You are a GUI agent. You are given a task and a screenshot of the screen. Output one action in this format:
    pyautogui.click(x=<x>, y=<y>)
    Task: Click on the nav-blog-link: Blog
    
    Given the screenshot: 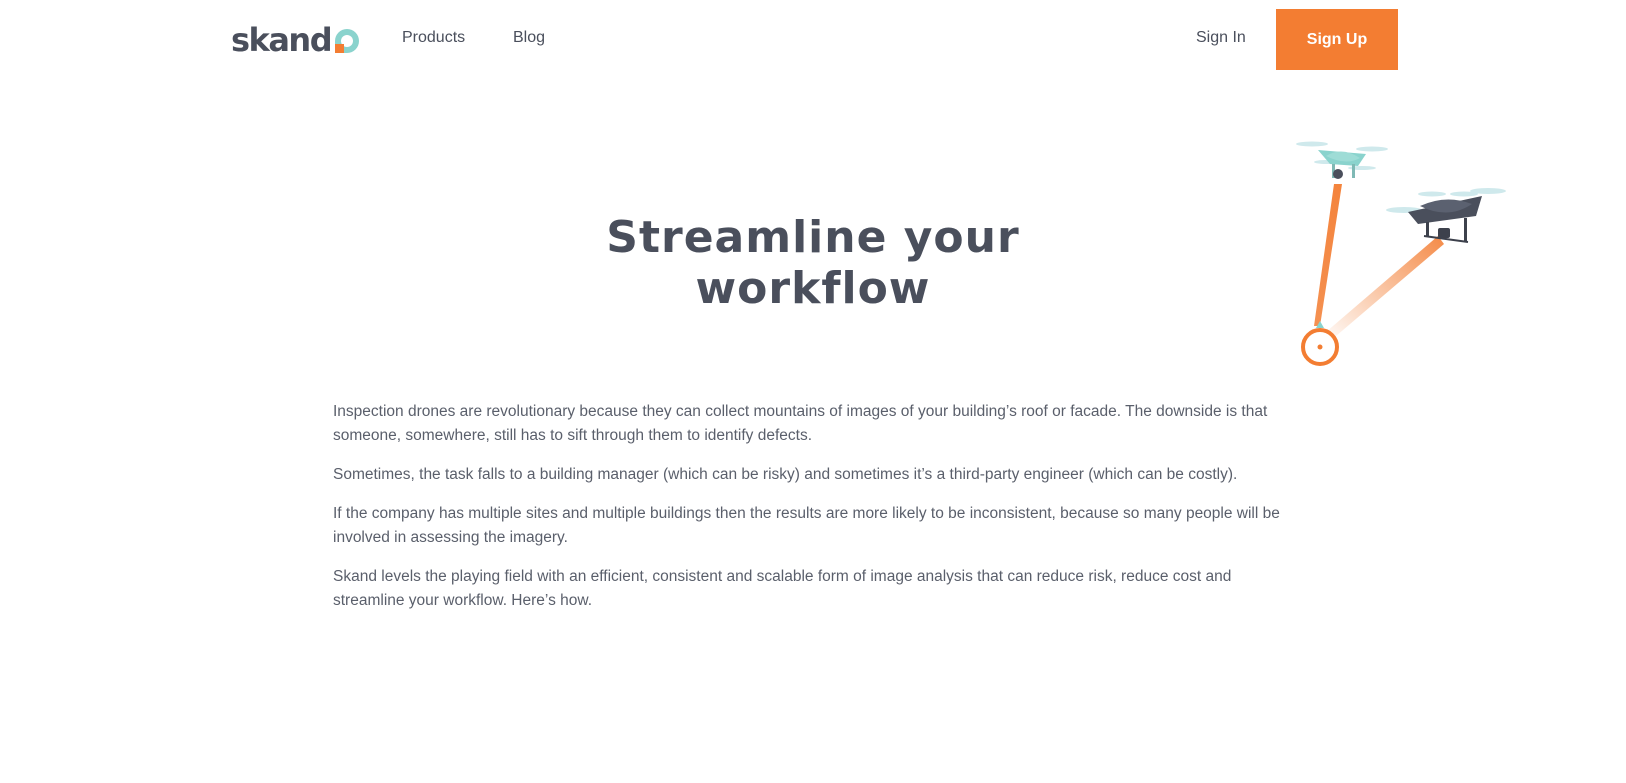 What is the action you would take?
    pyautogui.click(x=529, y=38)
    